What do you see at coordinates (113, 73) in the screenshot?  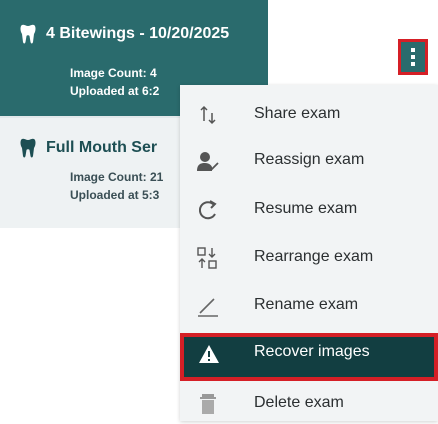 I see `image-count-label: Image Count: 4` at bounding box center [113, 73].